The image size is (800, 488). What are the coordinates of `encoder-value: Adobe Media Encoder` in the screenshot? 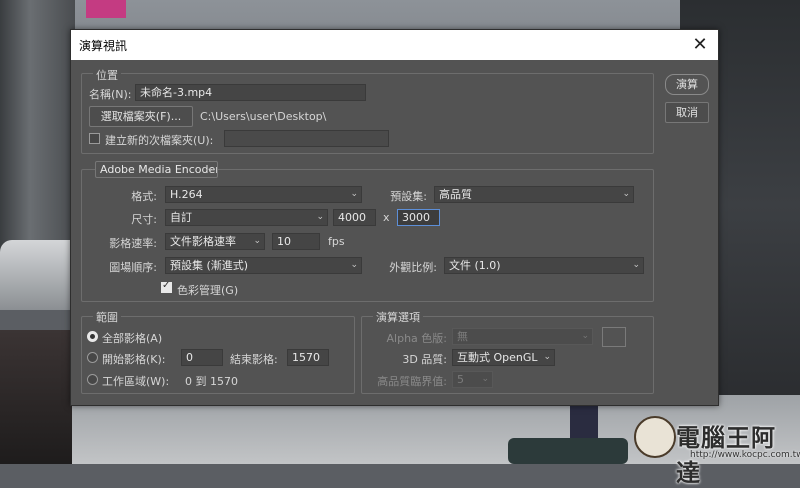 It's located at (159, 169).